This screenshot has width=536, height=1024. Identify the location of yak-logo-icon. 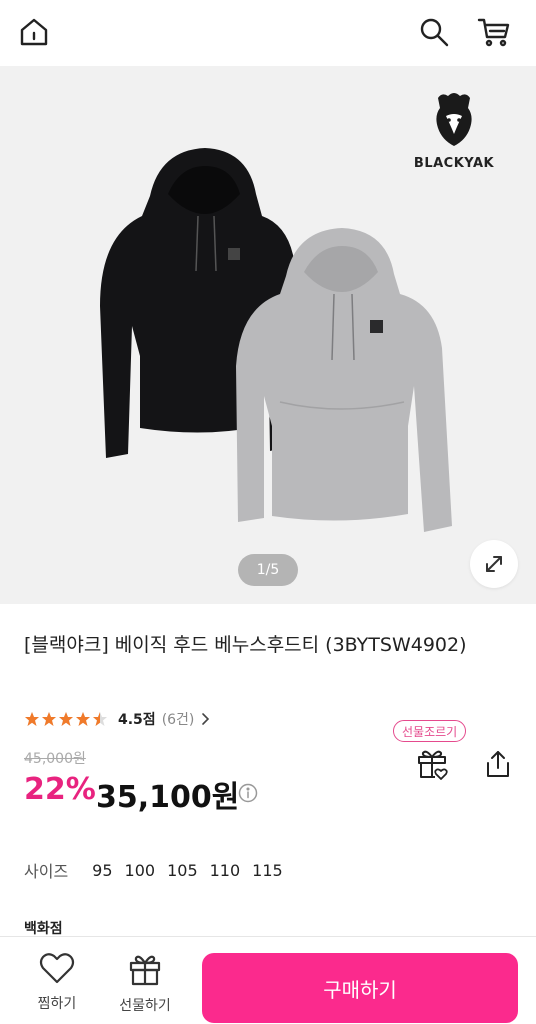
(454, 119).